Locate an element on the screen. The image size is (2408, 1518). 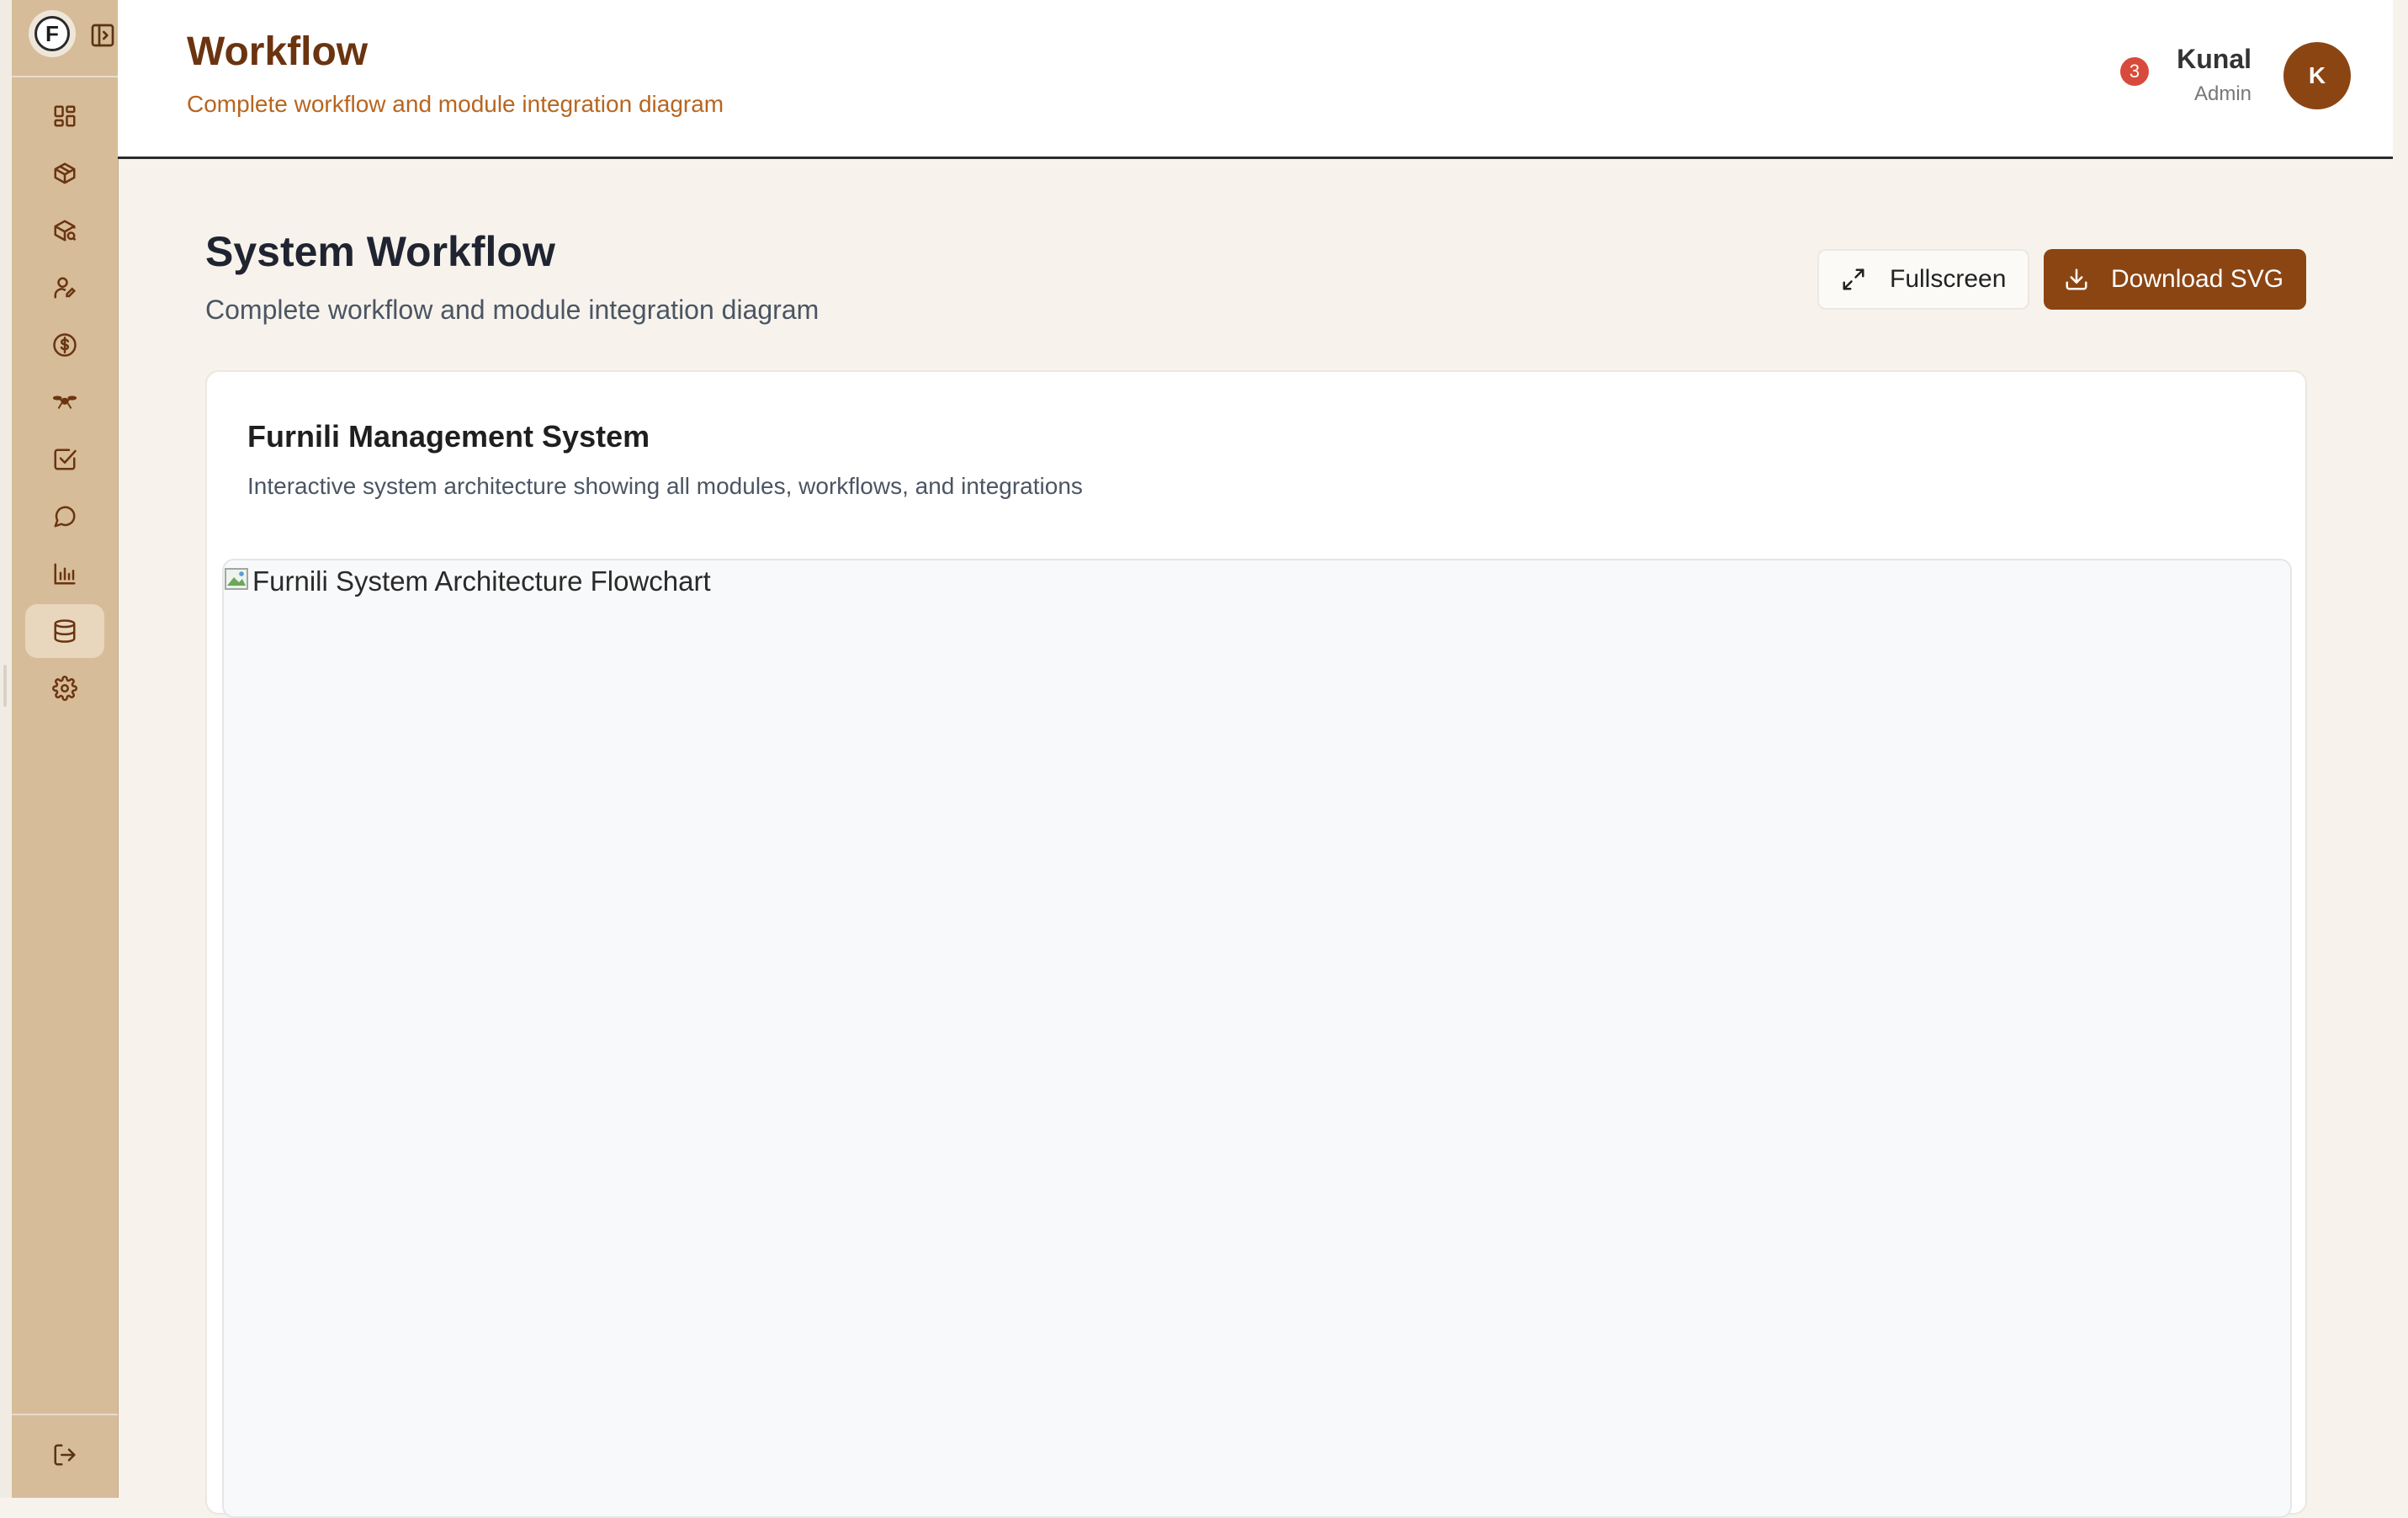
sidebar-item-dashboard is located at coordinates (65, 116).